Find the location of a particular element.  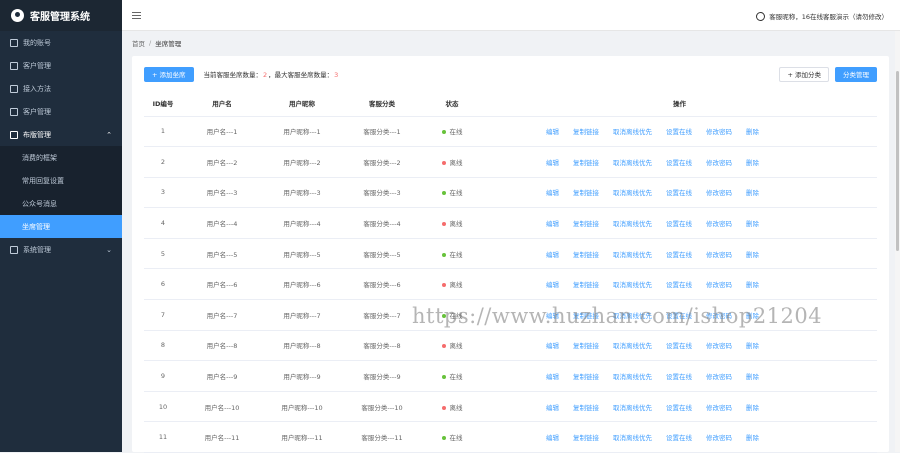

sidebar-item-system: 系统管理 ⌄ is located at coordinates (61, 249).